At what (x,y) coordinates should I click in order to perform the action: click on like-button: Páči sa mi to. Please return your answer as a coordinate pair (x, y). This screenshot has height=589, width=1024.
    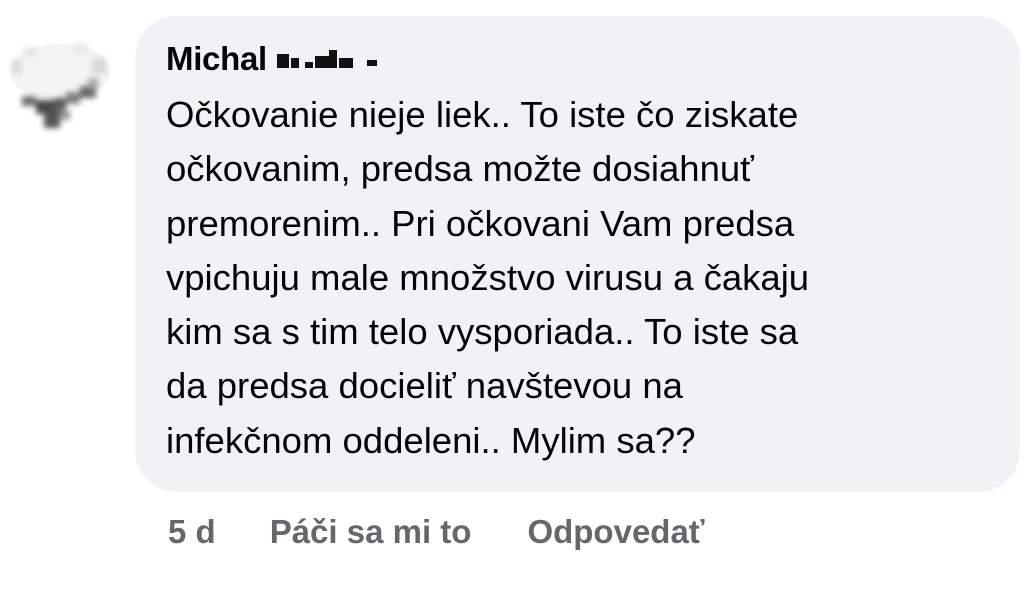
    Looking at the image, I should click on (371, 532).